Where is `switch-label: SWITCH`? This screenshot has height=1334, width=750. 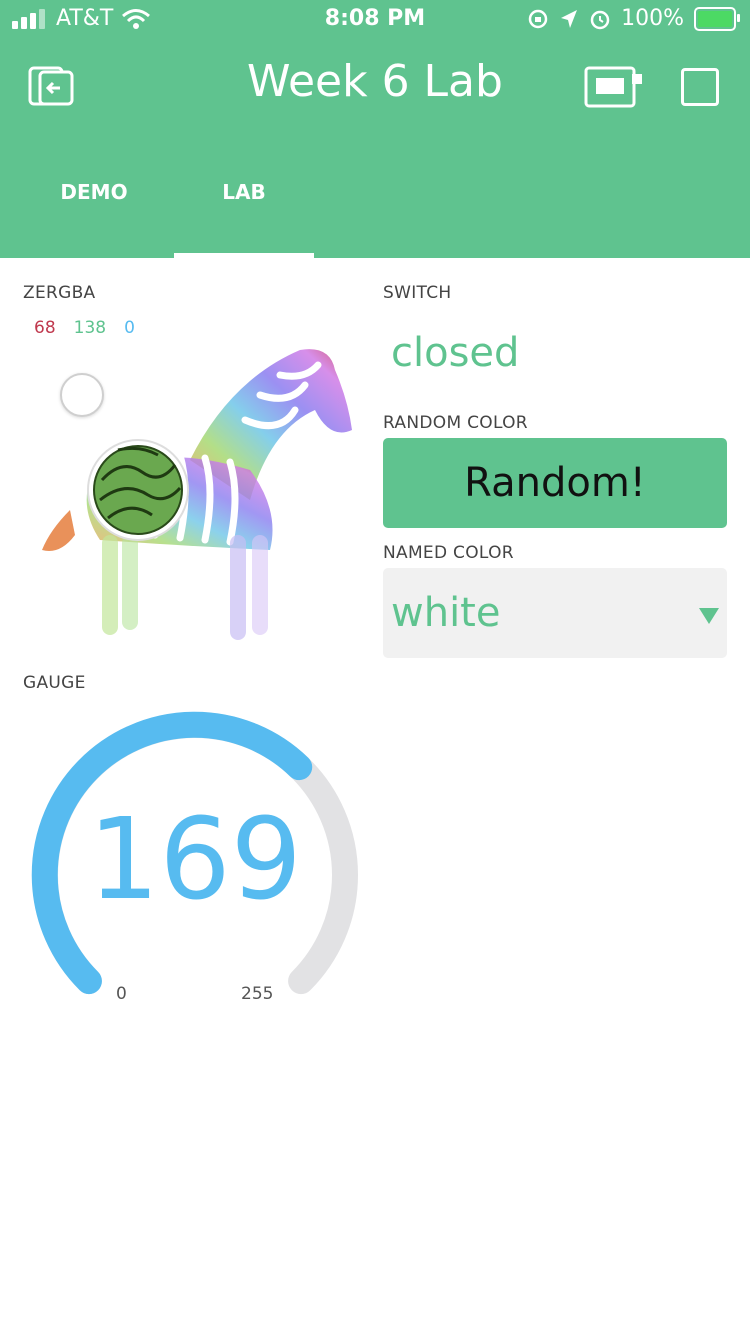
switch-label: SWITCH is located at coordinates (417, 293).